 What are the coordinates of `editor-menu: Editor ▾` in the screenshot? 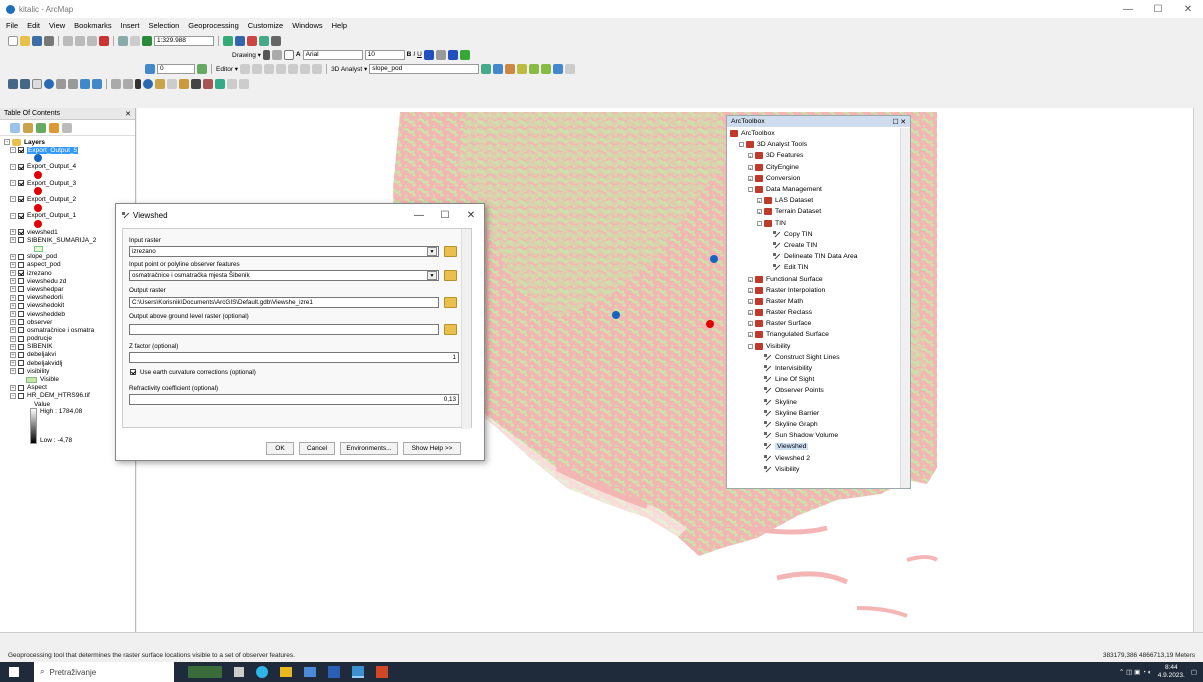 It's located at (227, 69).